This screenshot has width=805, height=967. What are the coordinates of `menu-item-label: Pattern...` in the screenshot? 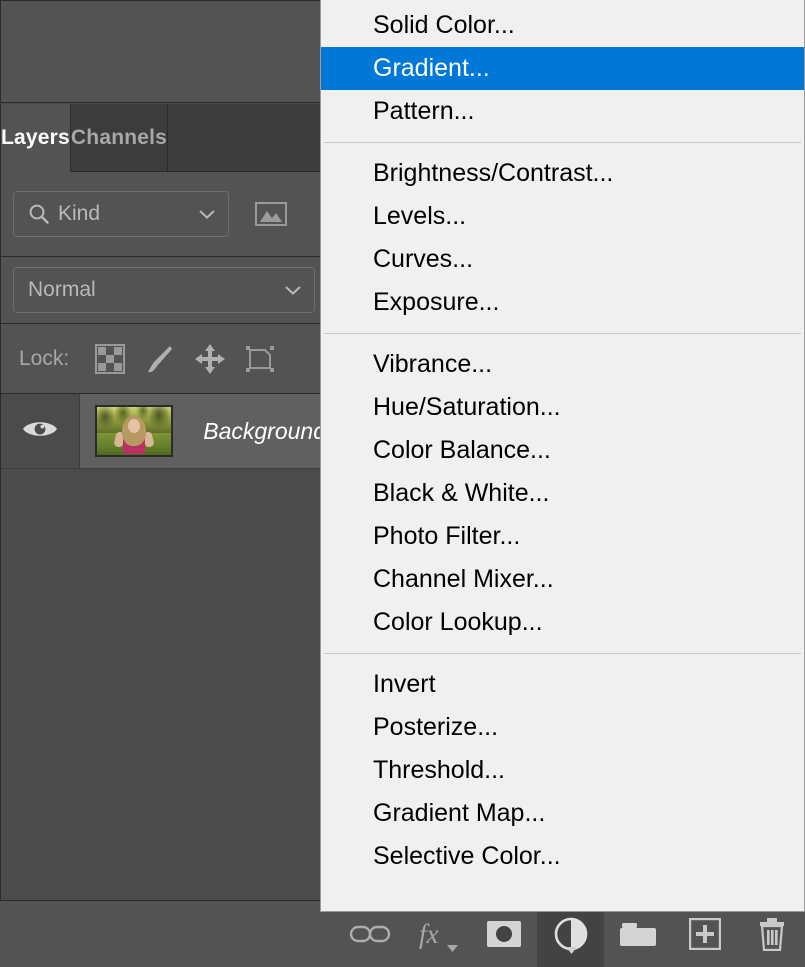 It's located at (424, 111).